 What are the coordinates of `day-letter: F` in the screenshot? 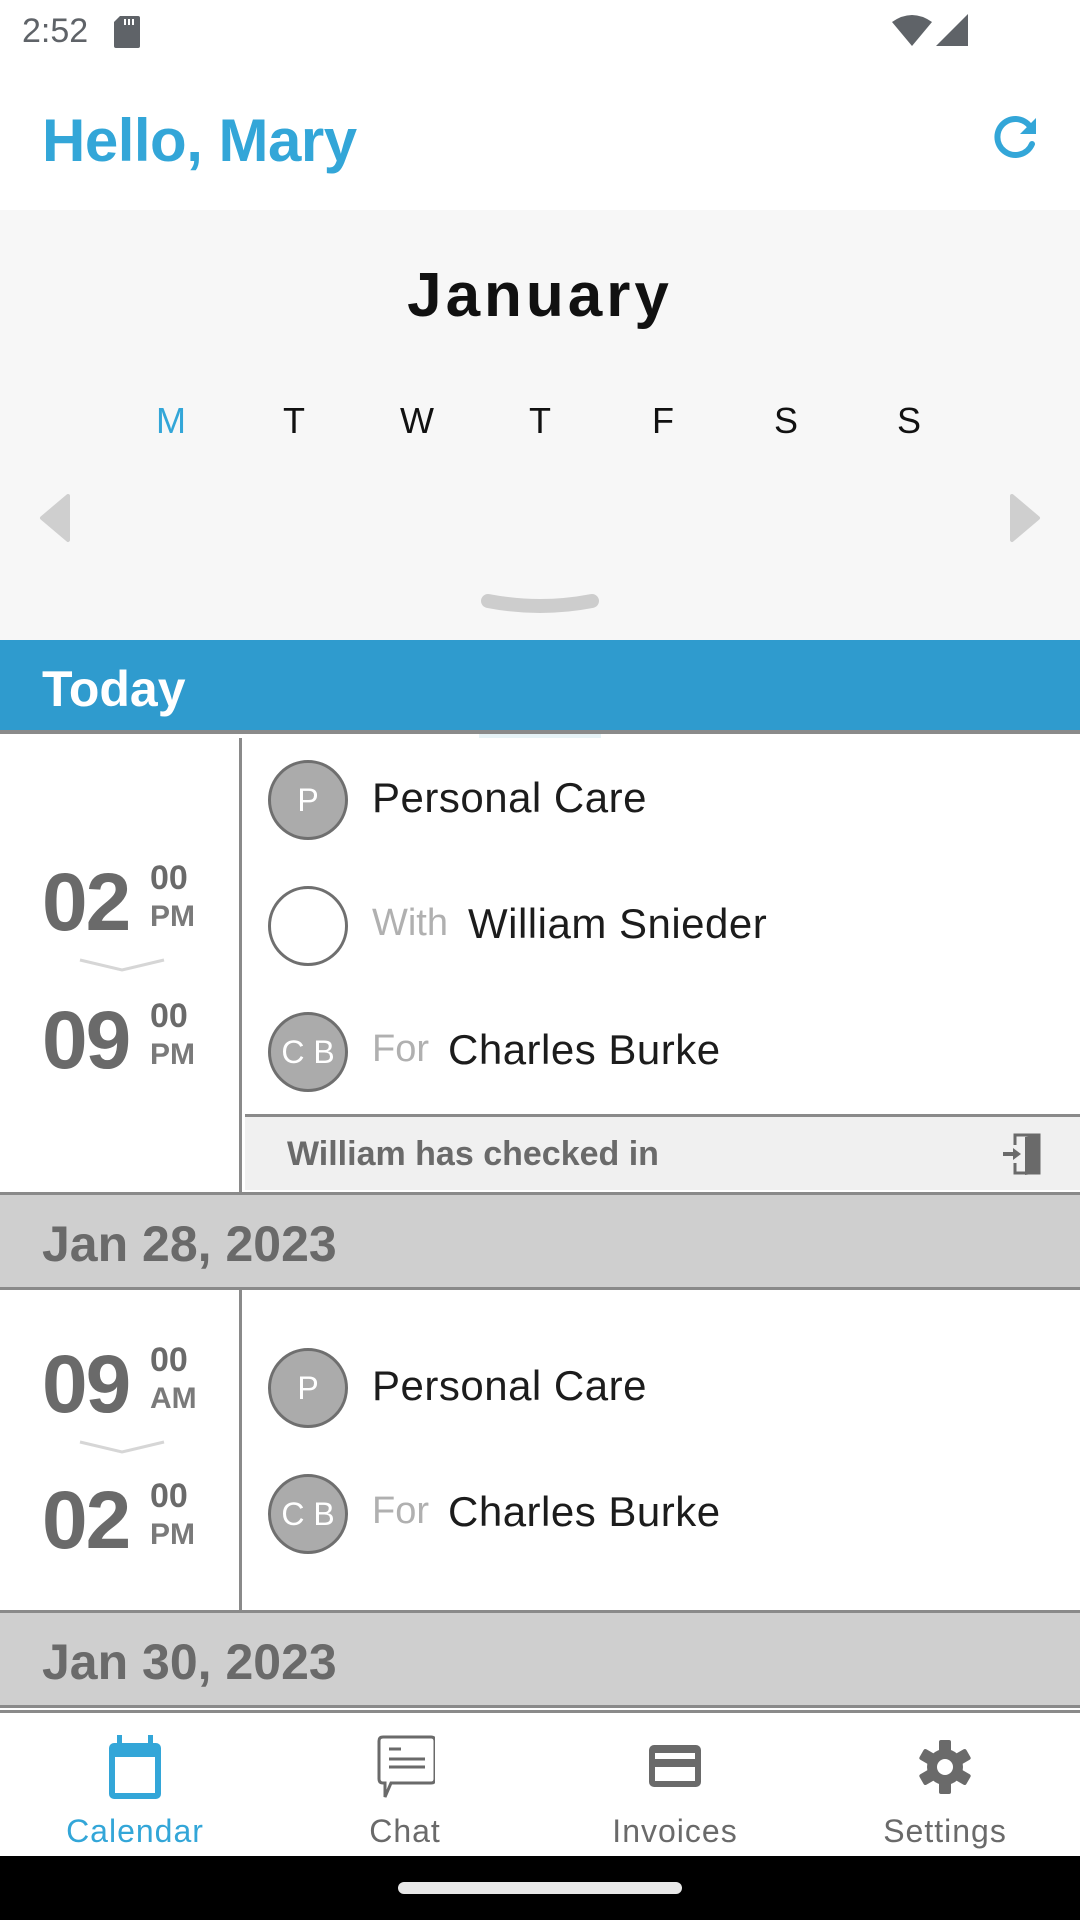 It's located at (663, 420).